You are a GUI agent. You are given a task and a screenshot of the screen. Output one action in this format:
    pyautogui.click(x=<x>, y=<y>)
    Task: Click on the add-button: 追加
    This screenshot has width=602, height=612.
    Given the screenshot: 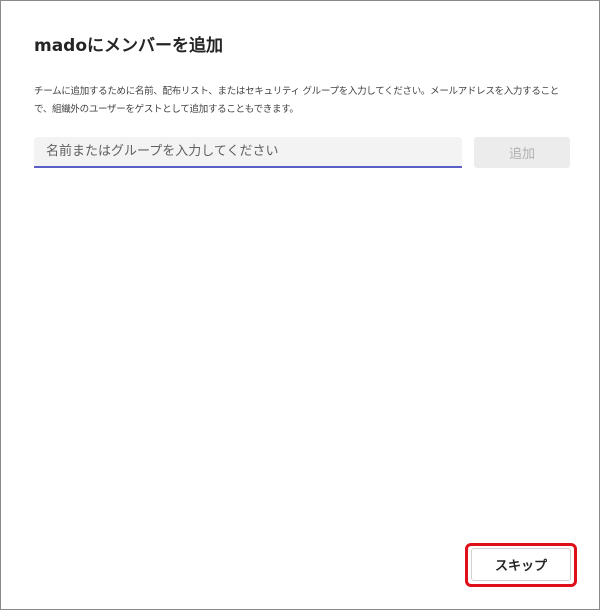 What is the action you would take?
    pyautogui.click(x=522, y=152)
    